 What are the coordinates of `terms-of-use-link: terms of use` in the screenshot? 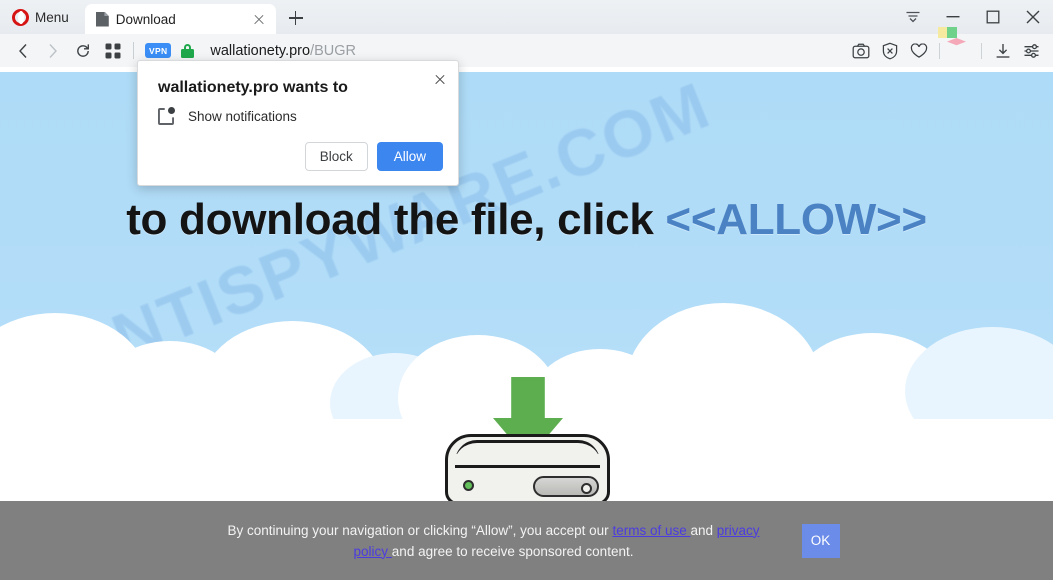 It's located at (651, 530).